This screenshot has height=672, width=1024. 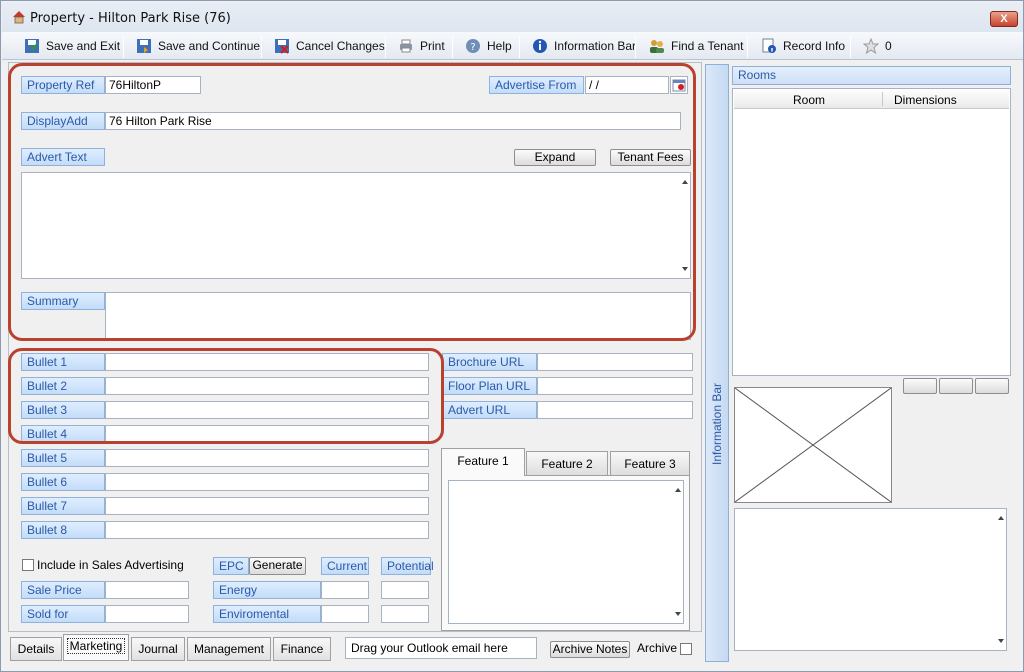 What do you see at coordinates (566, 552) in the screenshot?
I see `feature-text-area` at bounding box center [566, 552].